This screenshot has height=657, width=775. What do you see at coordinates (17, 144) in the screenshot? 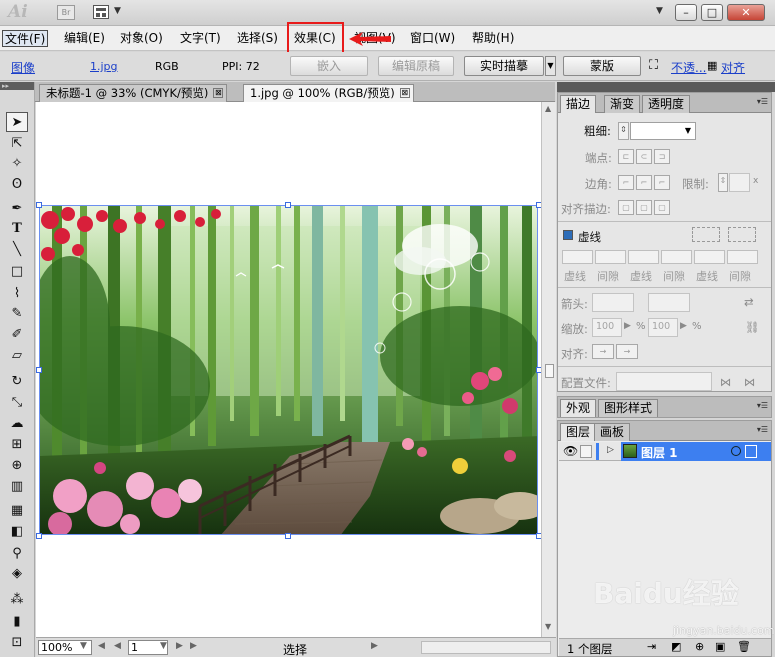
I see `direct-selection-tool-icon: ⇱` at bounding box center [17, 144].